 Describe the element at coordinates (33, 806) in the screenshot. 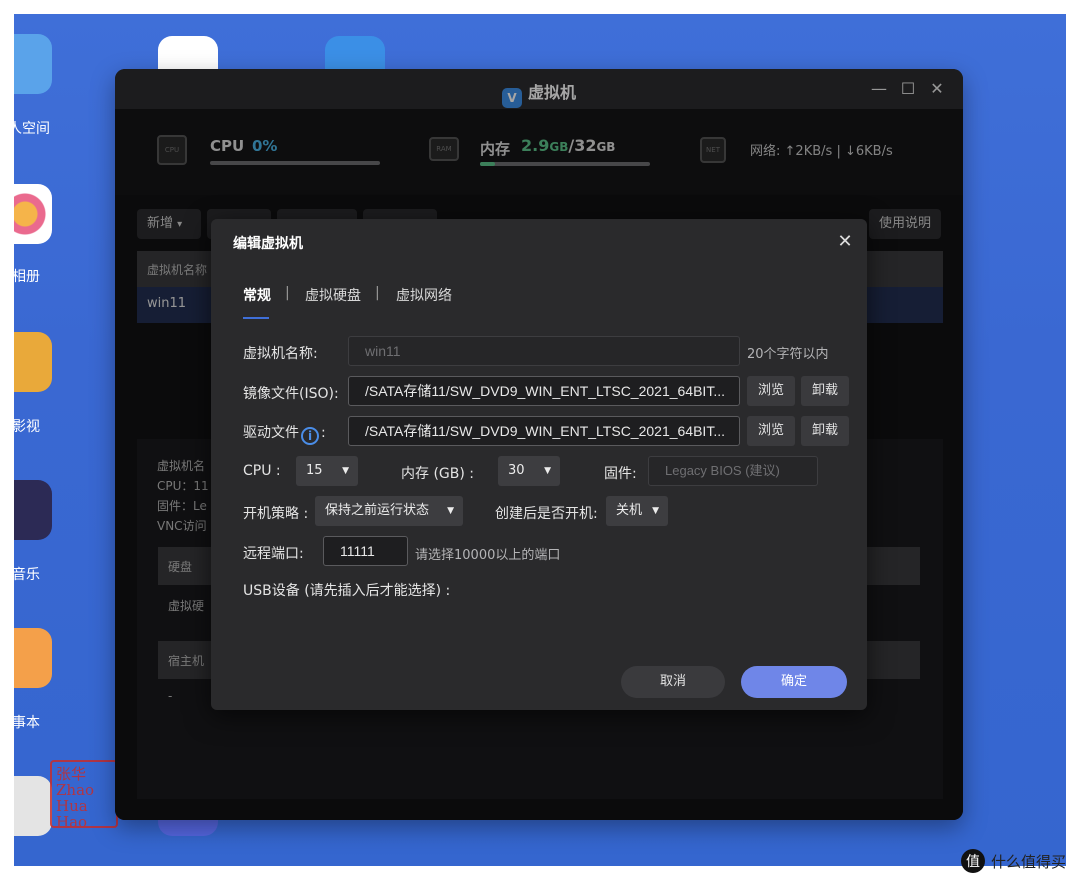

I see `settings-app-icon` at that location.